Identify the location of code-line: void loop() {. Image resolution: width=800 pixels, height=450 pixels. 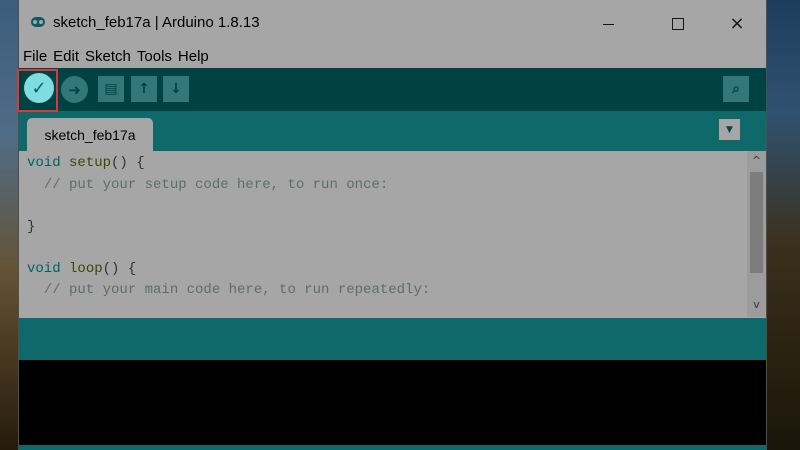
(81, 269).